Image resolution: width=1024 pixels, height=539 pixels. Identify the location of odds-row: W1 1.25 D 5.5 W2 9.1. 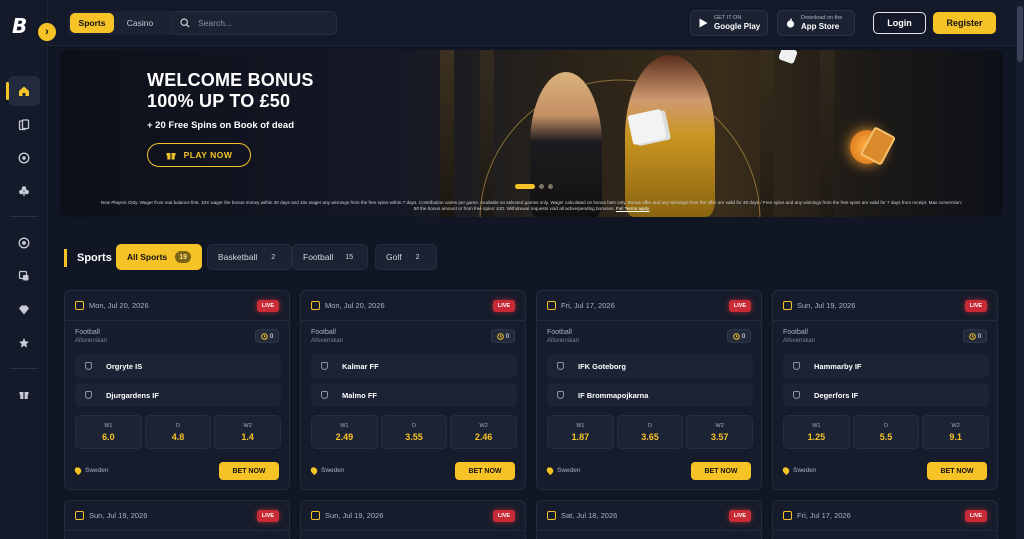
(886, 432).